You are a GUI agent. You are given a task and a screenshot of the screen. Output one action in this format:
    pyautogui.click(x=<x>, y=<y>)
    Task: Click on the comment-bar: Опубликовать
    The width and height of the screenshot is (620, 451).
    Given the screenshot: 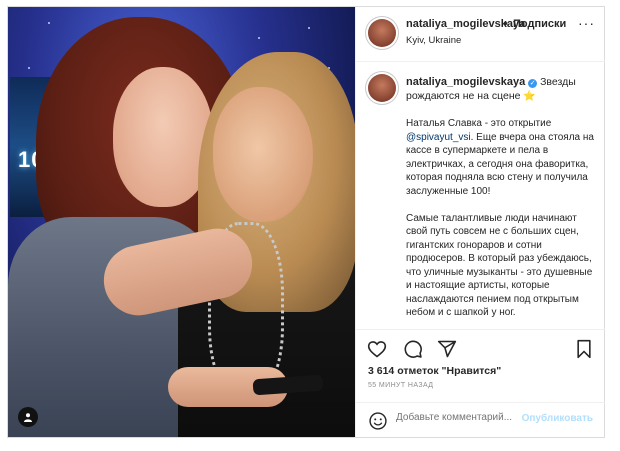 What is the action you would take?
    pyautogui.click(x=480, y=420)
    